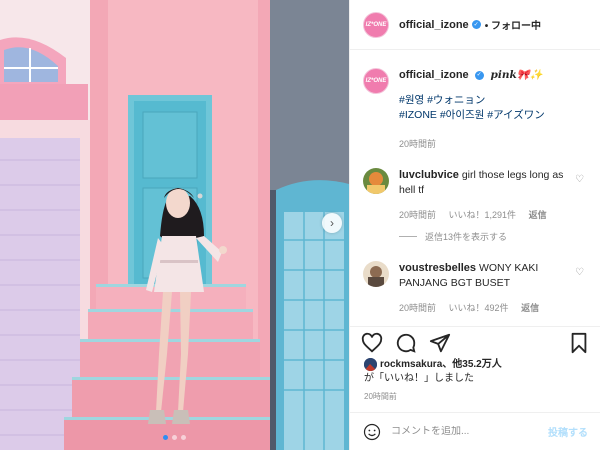 The height and width of the screenshot is (450, 600). What do you see at coordinates (475, 342) in the screenshot?
I see `action-bar` at bounding box center [475, 342].